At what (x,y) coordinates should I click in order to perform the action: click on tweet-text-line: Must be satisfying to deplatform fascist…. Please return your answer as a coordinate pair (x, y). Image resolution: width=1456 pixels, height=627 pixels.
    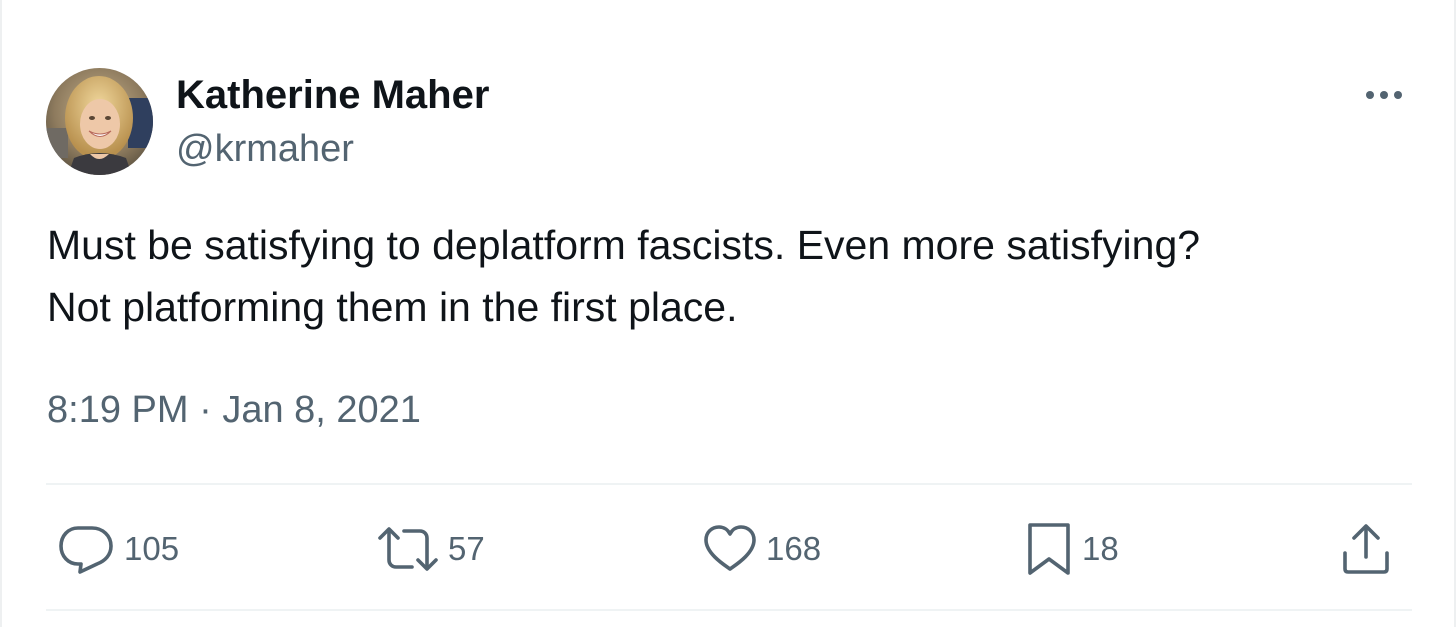
    Looking at the image, I should click on (624, 245).